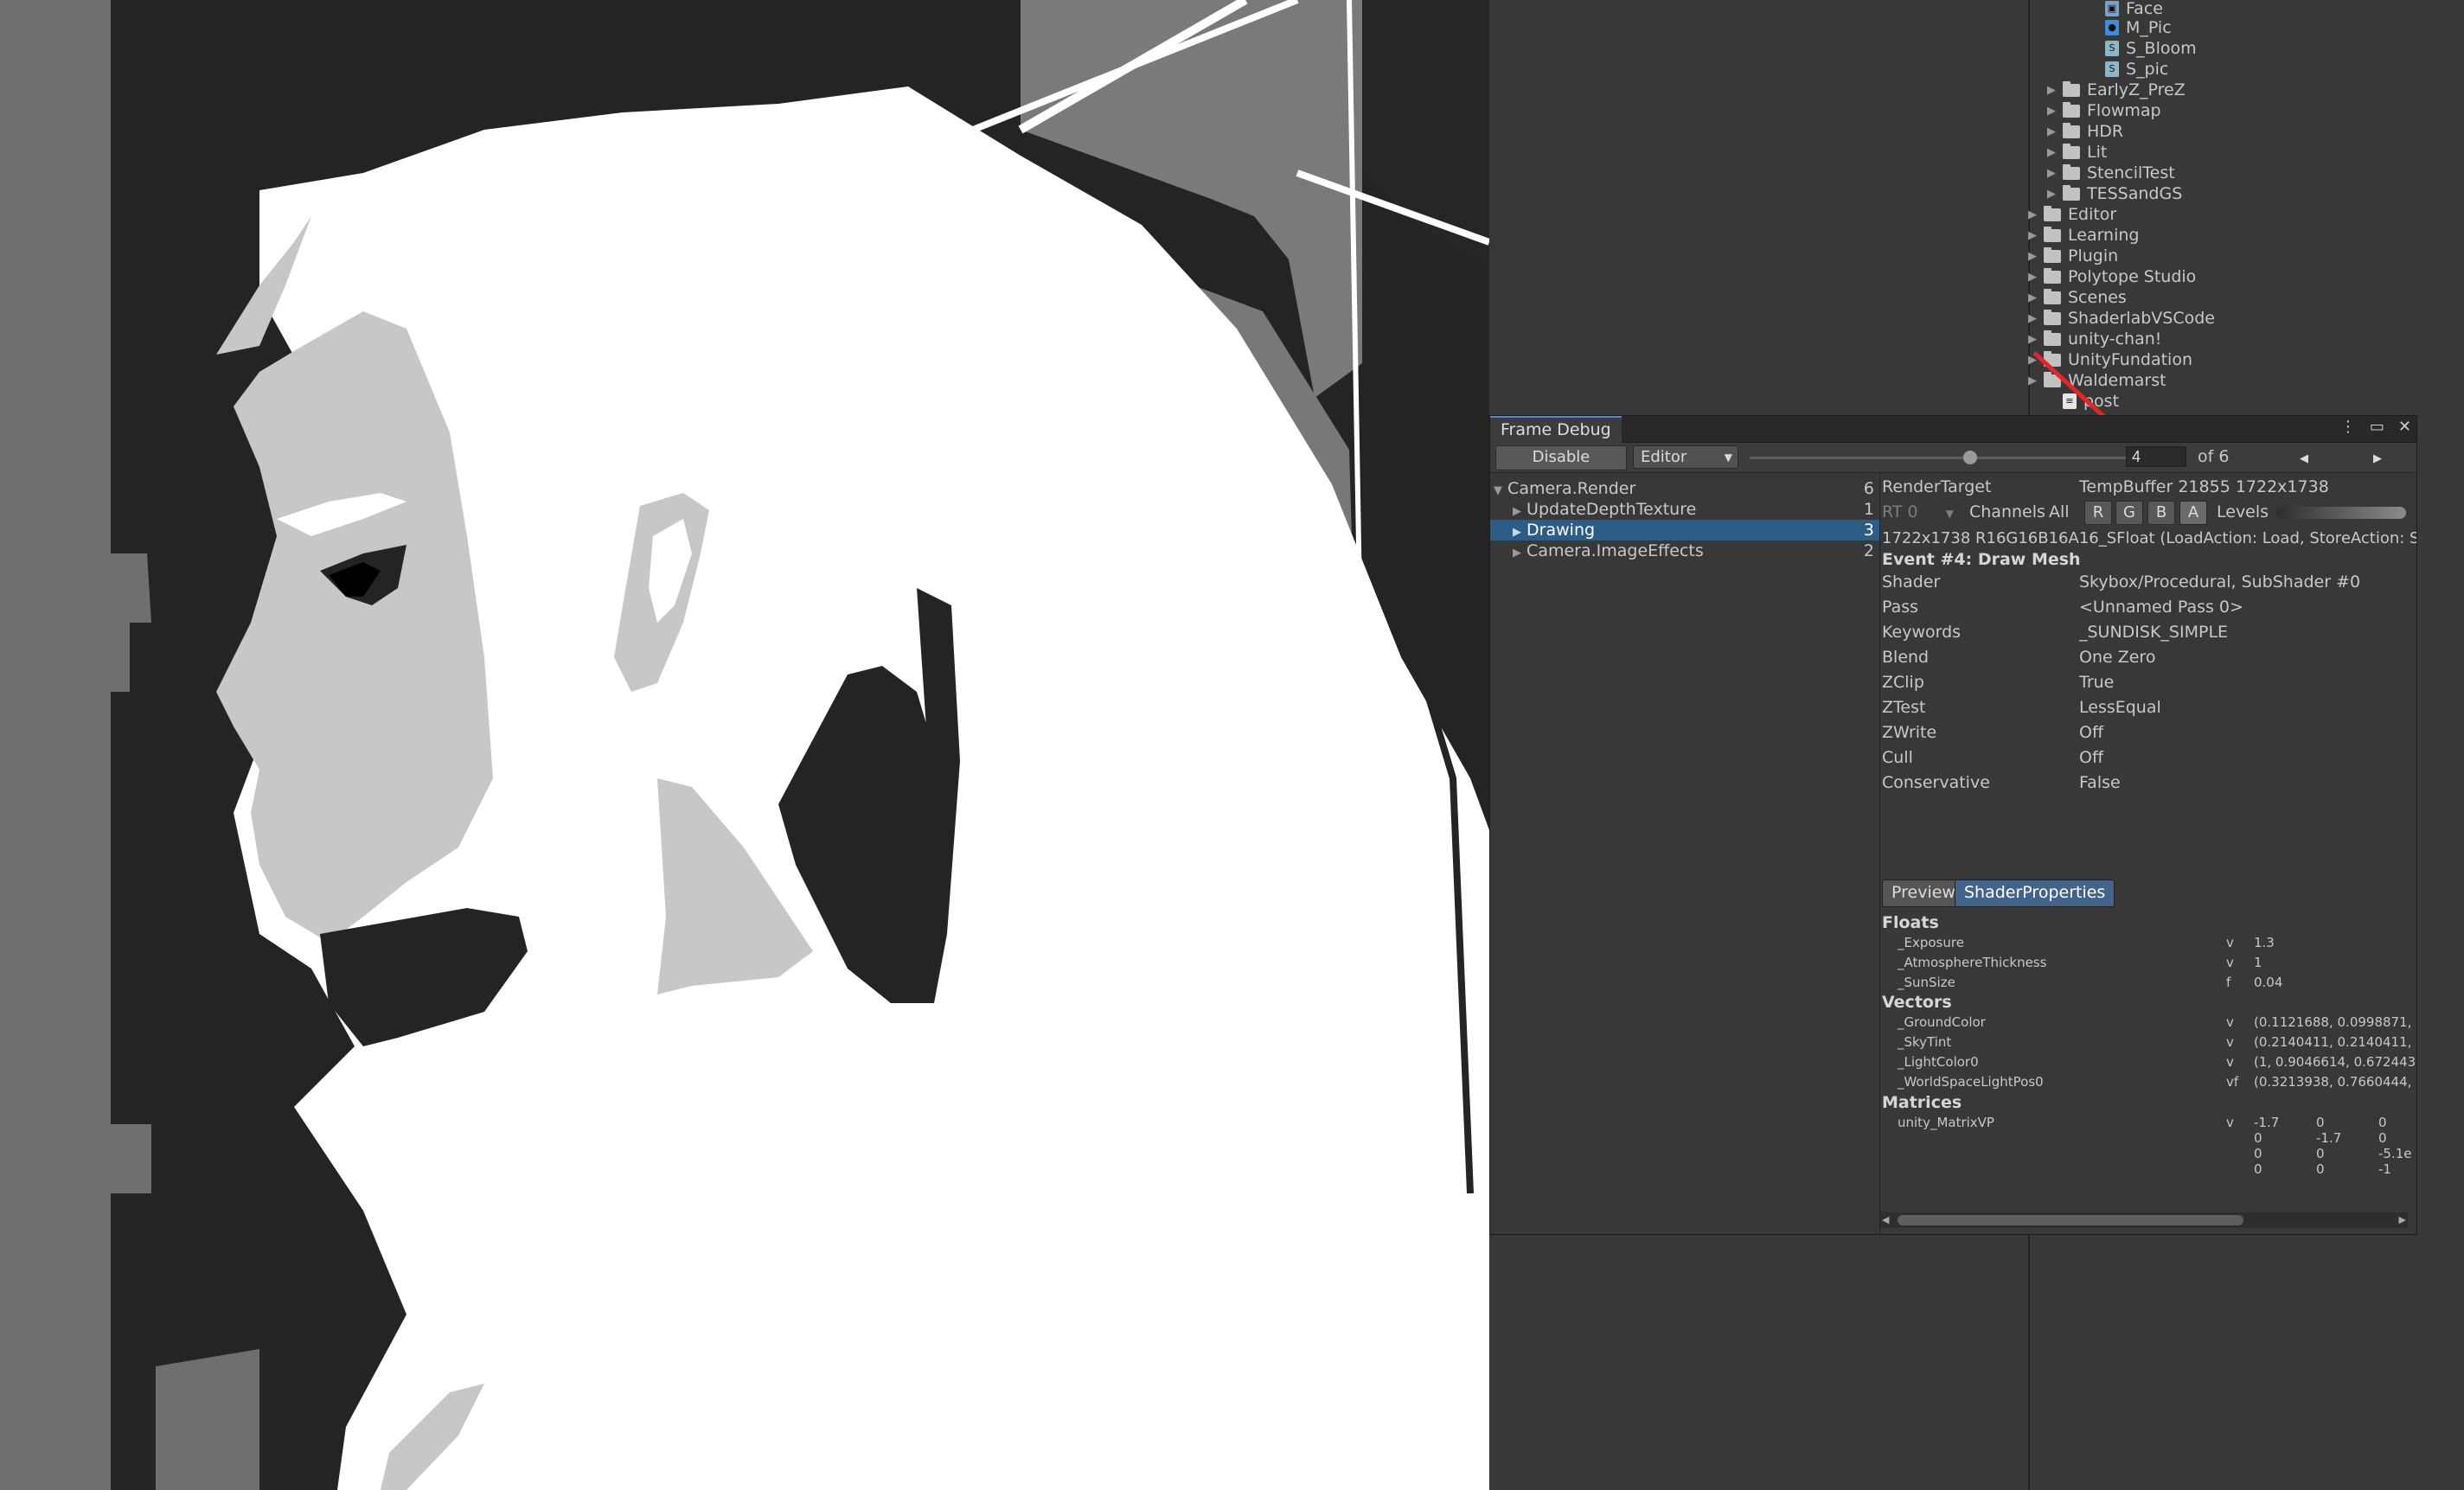 Image resolution: width=2464 pixels, height=1490 pixels. What do you see at coordinates (1885, 1220) in the screenshot?
I see `scroll-left-icon: ◀` at bounding box center [1885, 1220].